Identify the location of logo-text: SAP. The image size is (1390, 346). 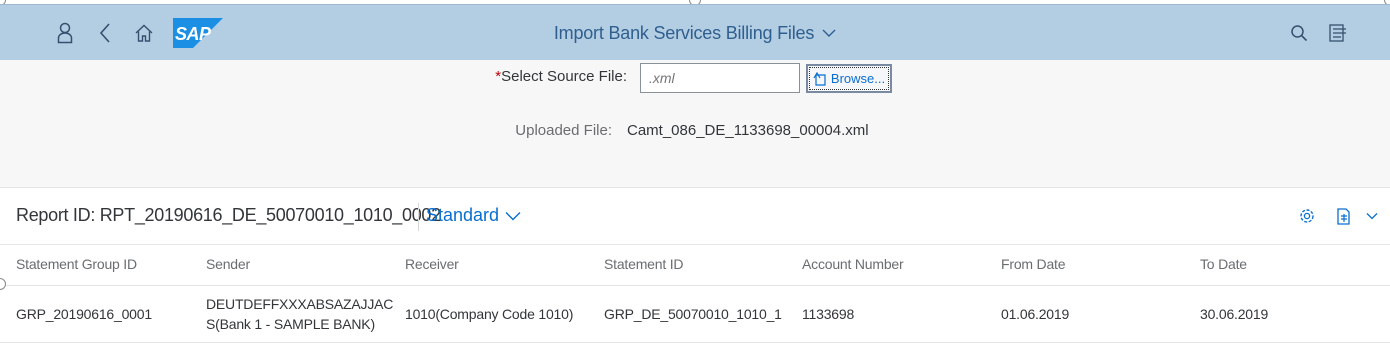
(193, 34).